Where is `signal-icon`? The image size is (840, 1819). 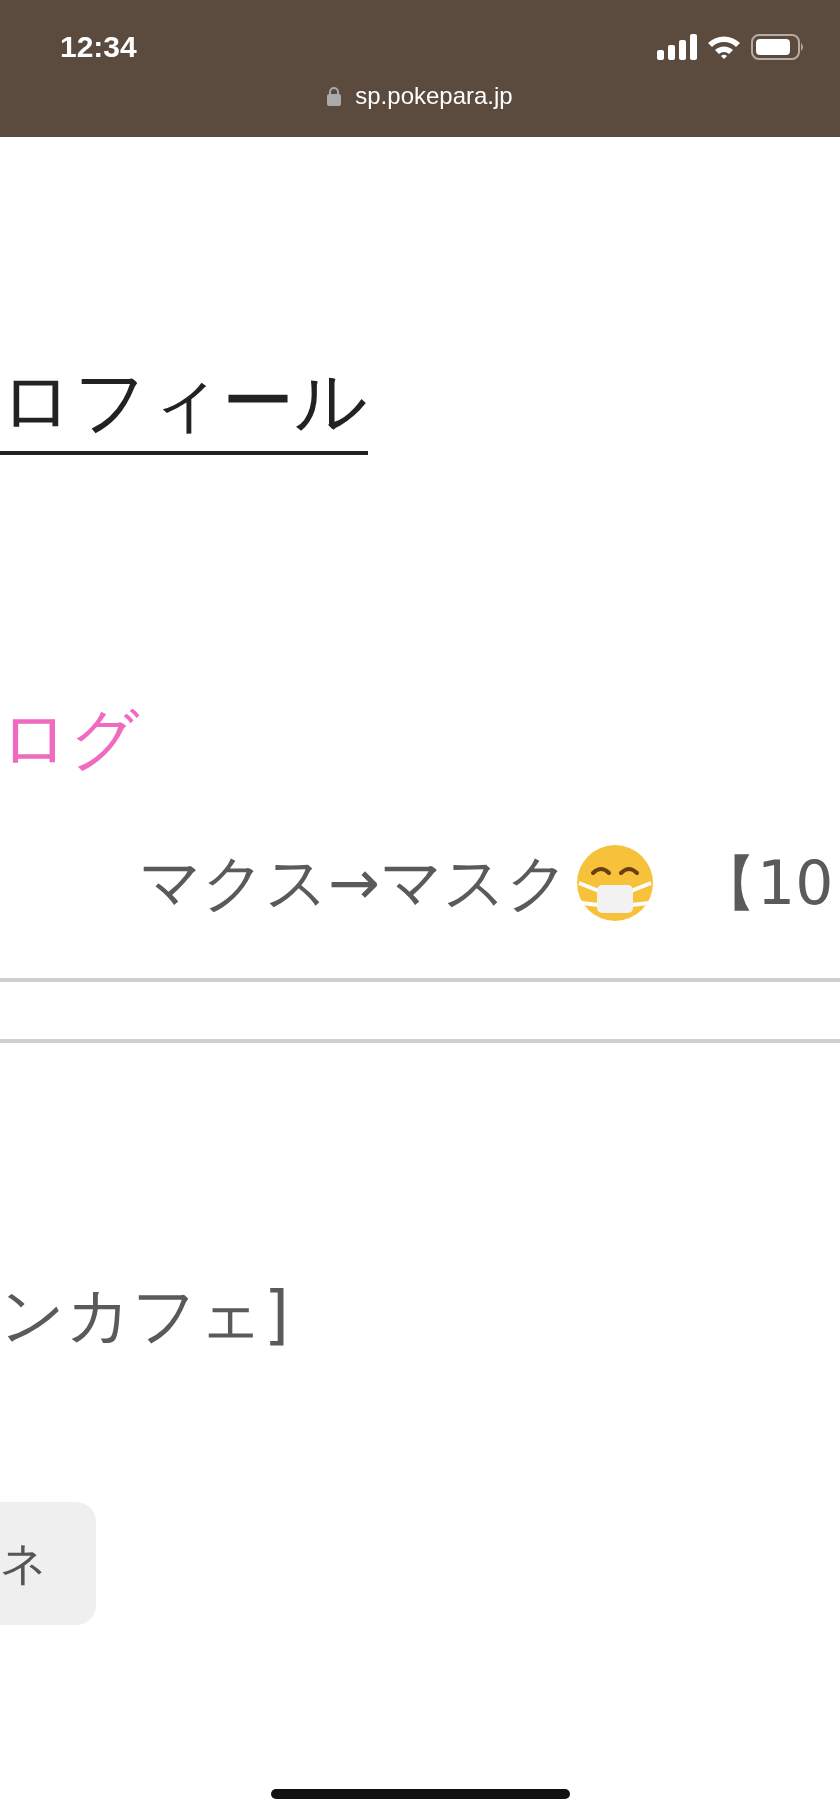
signal-icon is located at coordinates (677, 47).